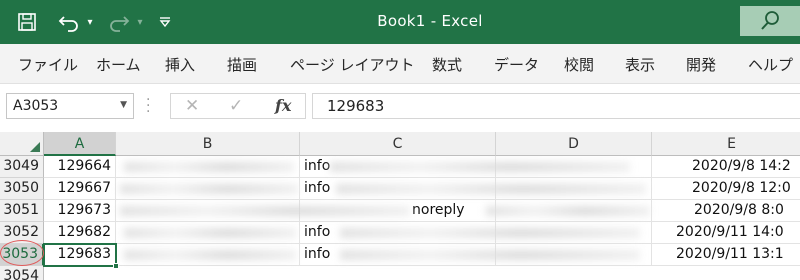 This screenshot has height=280, width=800. What do you see at coordinates (180, 64) in the screenshot?
I see `tab-insert: 挿入` at bounding box center [180, 64].